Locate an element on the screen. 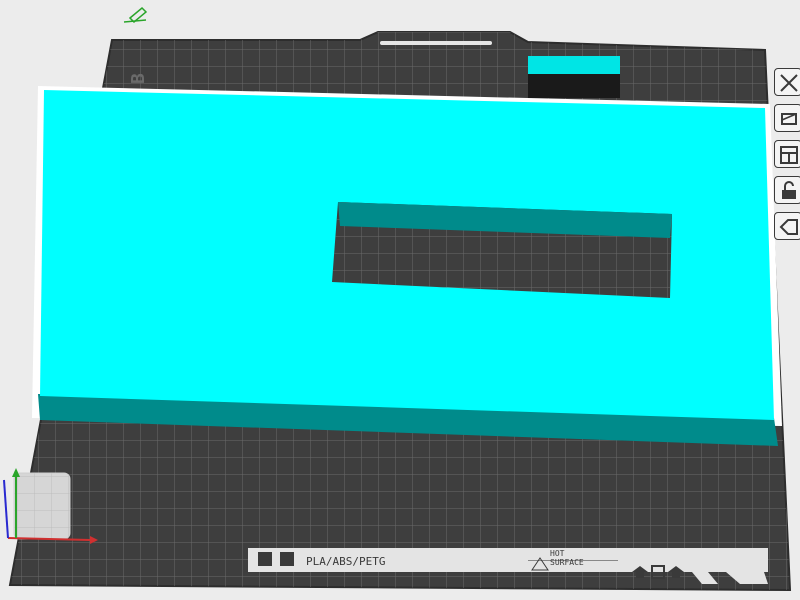 The width and height of the screenshot is (800, 600). erase-icon is located at coordinates (788, 227).